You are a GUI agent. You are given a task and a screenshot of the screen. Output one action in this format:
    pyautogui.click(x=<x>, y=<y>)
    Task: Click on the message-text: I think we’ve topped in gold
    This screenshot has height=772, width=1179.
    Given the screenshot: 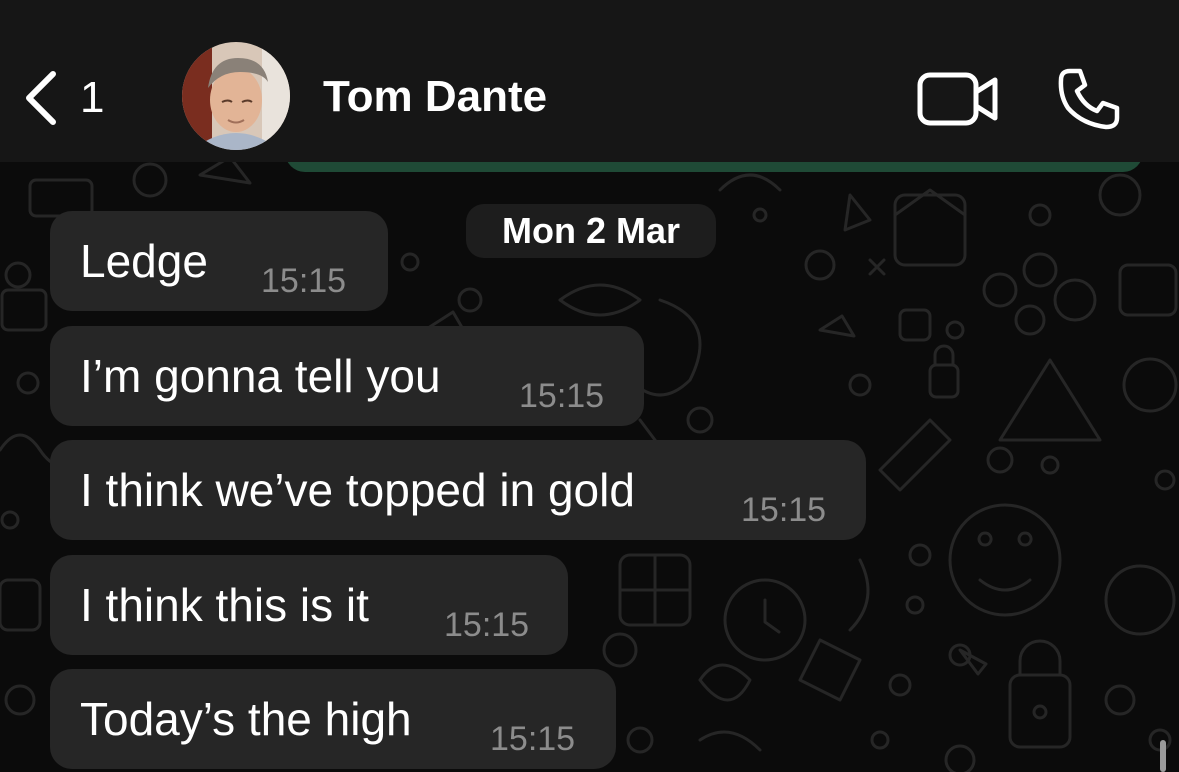 What is the action you would take?
    pyautogui.click(x=357, y=490)
    